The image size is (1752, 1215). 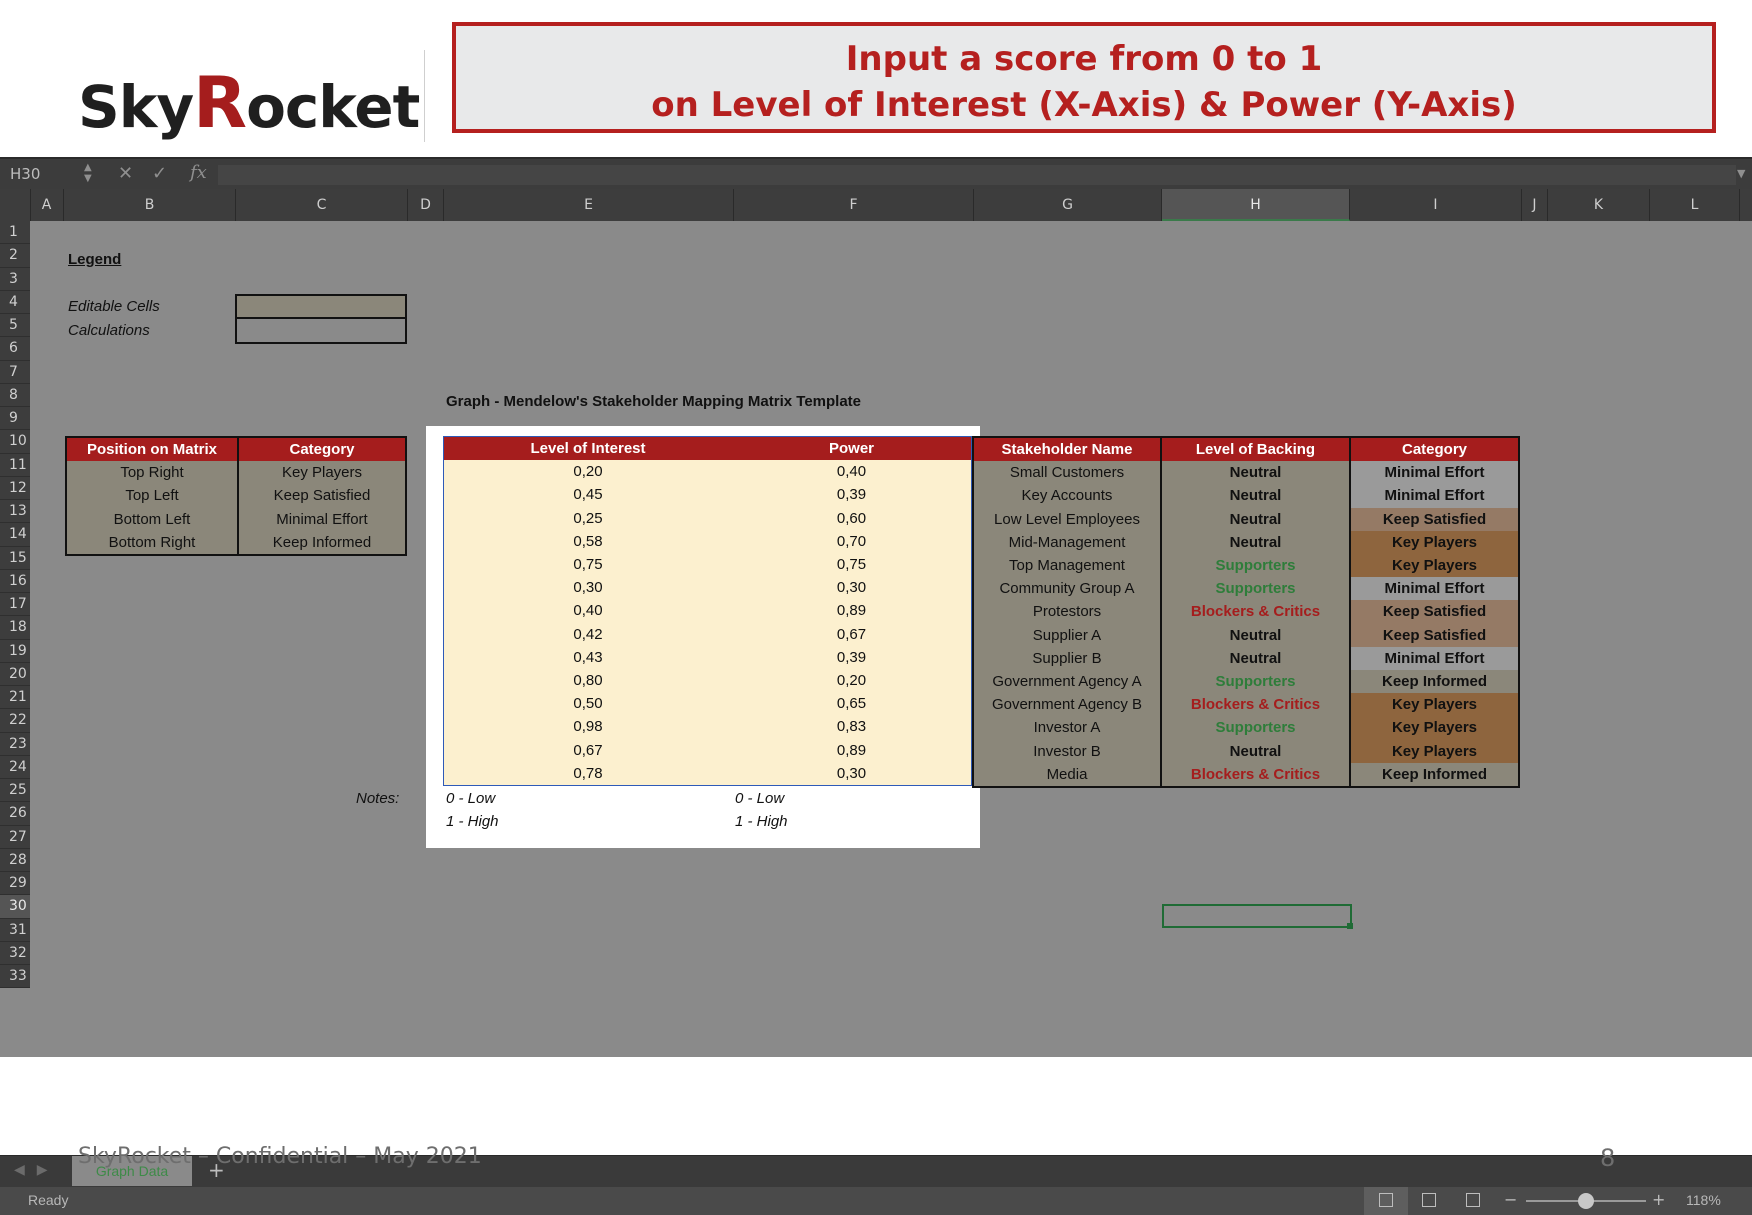 I want to click on row-header-32: 32, so click(x=15, y=953).